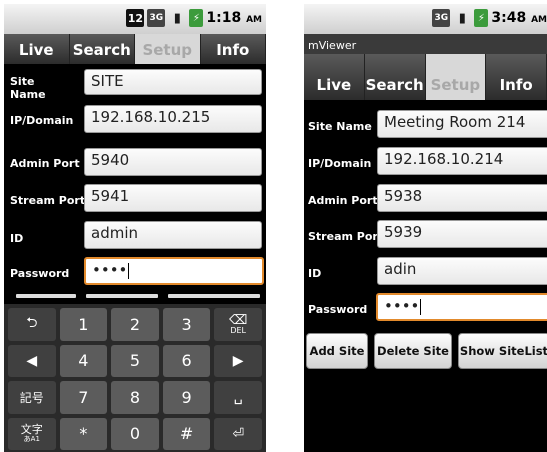  What do you see at coordinates (462, 234) in the screenshot?
I see `stream-port-input: 5939` at bounding box center [462, 234].